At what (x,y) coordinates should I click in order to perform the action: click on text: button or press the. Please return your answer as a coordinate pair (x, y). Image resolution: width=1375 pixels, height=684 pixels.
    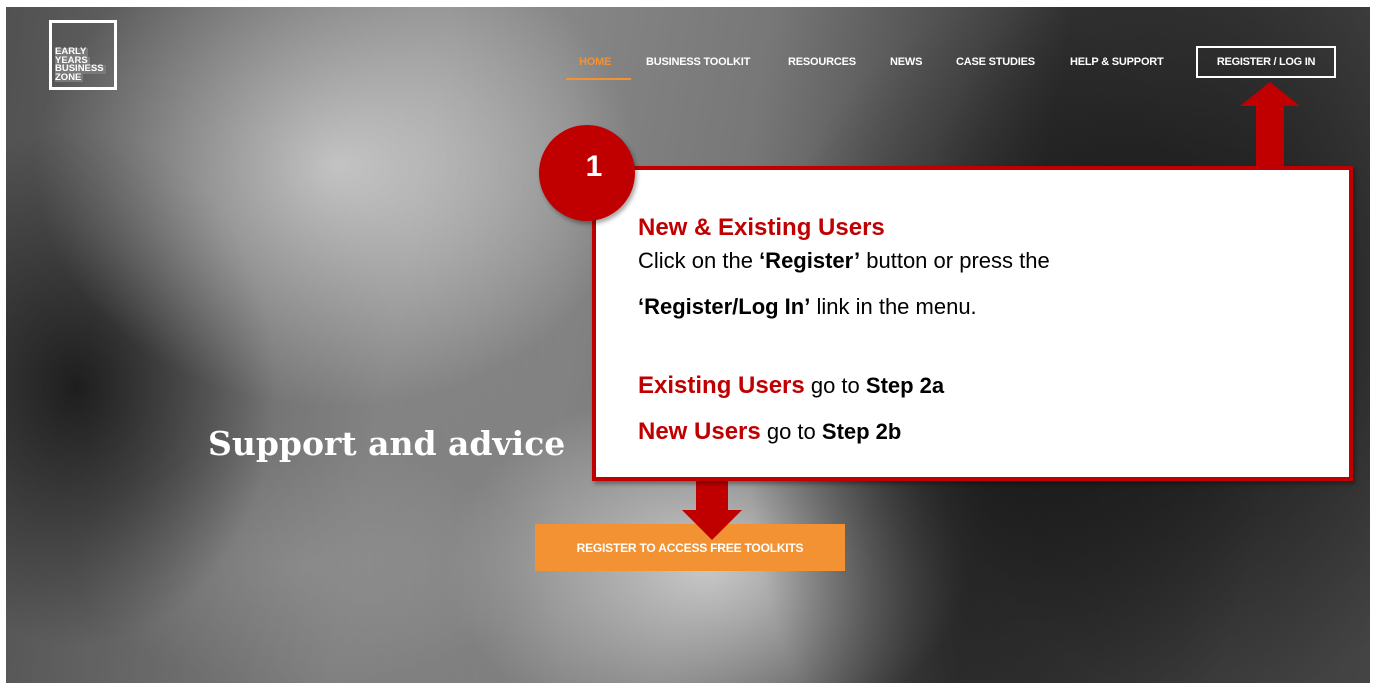
    Looking at the image, I should click on (955, 260).